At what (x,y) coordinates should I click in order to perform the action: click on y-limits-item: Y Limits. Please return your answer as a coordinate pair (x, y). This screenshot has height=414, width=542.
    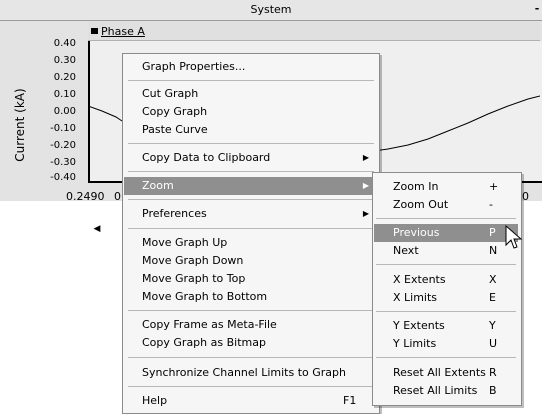
    Looking at the image, I should click on (414, 344).